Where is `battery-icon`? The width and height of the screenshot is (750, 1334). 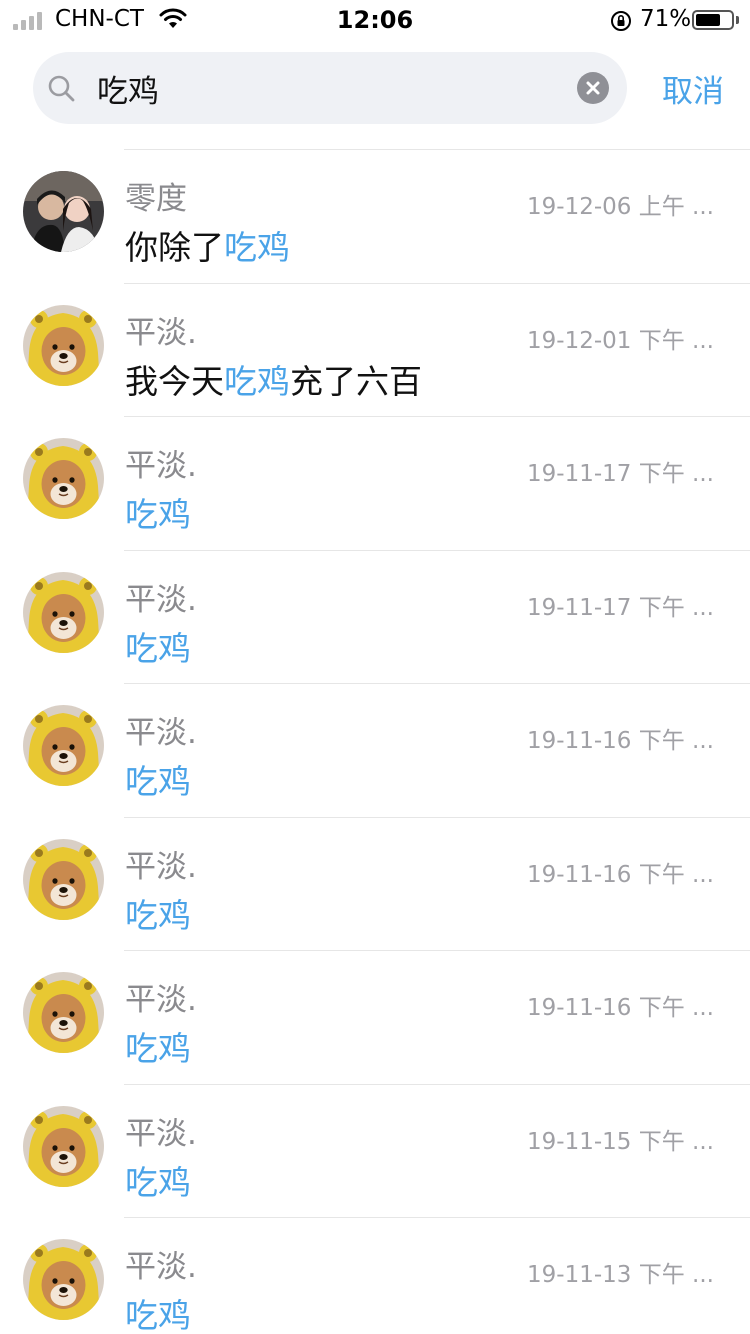
battery-icon is located at coordinates (713, 20).